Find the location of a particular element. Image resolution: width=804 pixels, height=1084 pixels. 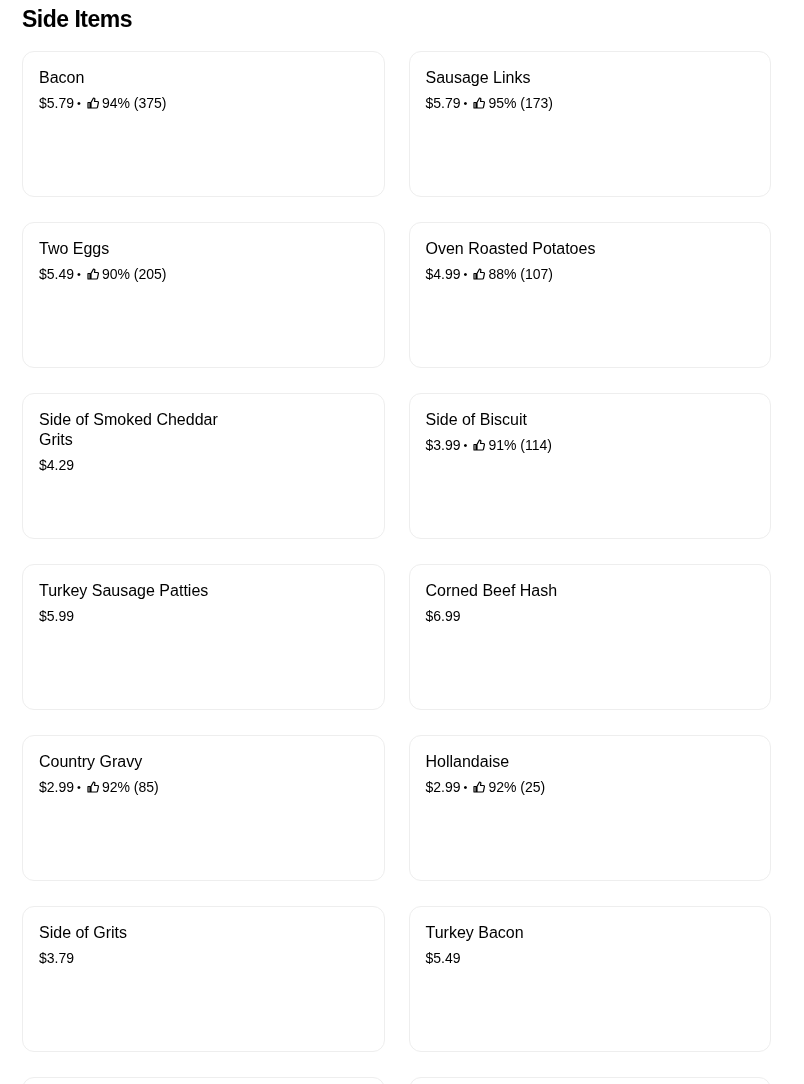

menu-item-card: Side of Grits $3.79 is located at coordinates (203, 979).